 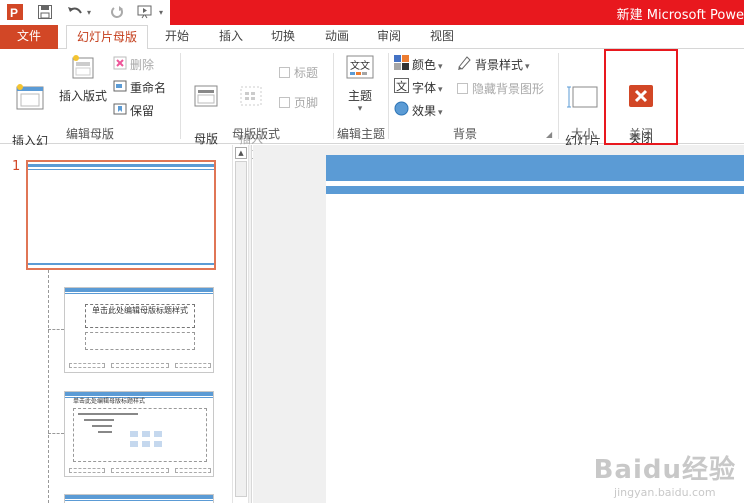 What do you see at coordinates (284, 72) in the screenshot?
I see `title-checkbox-box` at bounding box center [284, 72].